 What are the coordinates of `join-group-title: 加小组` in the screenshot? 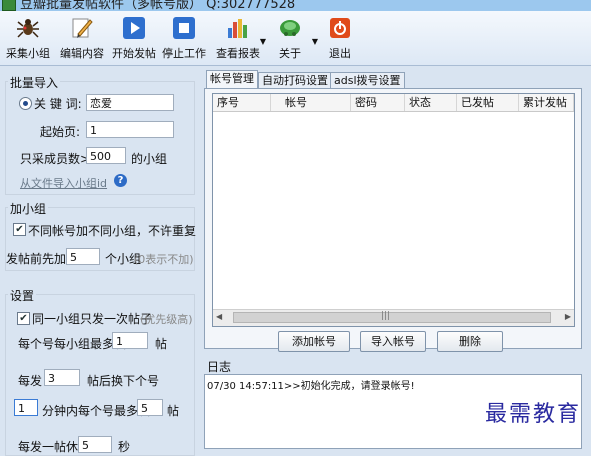 It's located at (28, 208).